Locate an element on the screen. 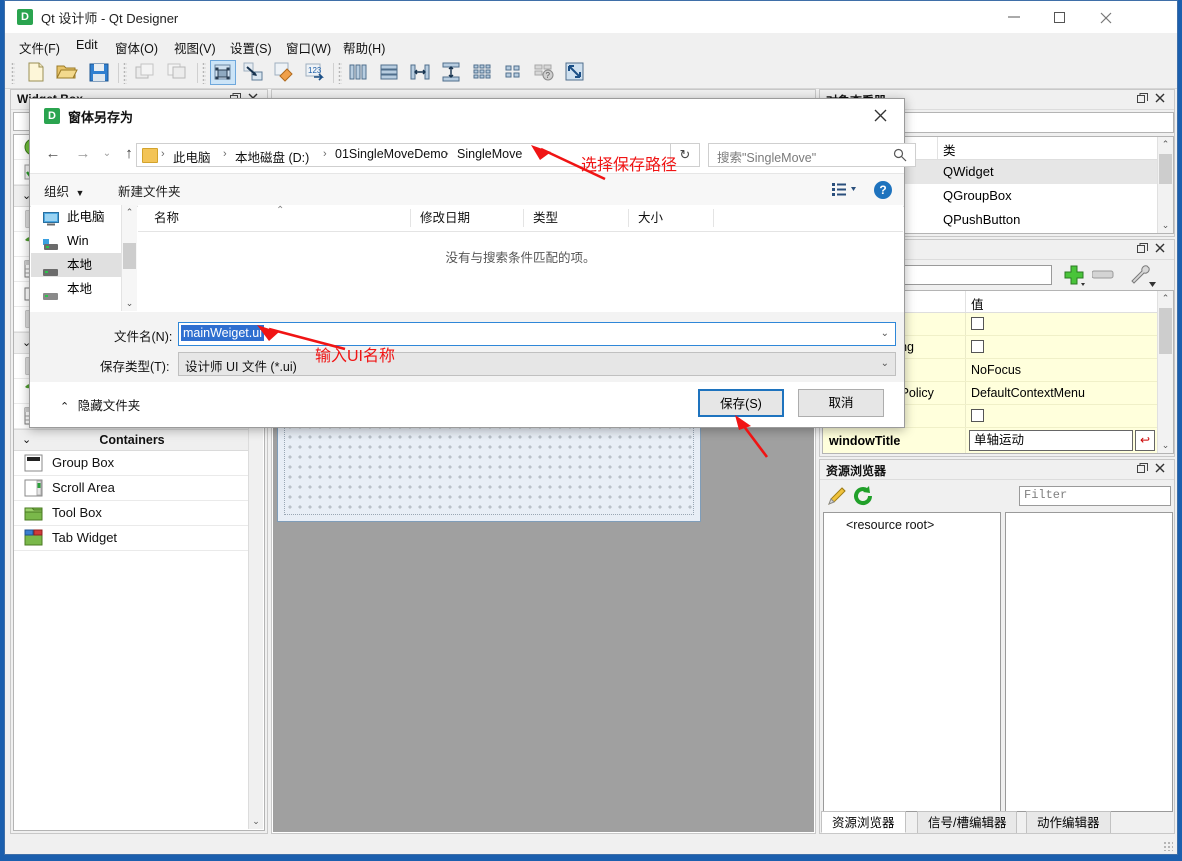 Image resolution: width=1182 pixels, height=861 pixels. property-editor-float-button is located at coordinates (1143, 249).